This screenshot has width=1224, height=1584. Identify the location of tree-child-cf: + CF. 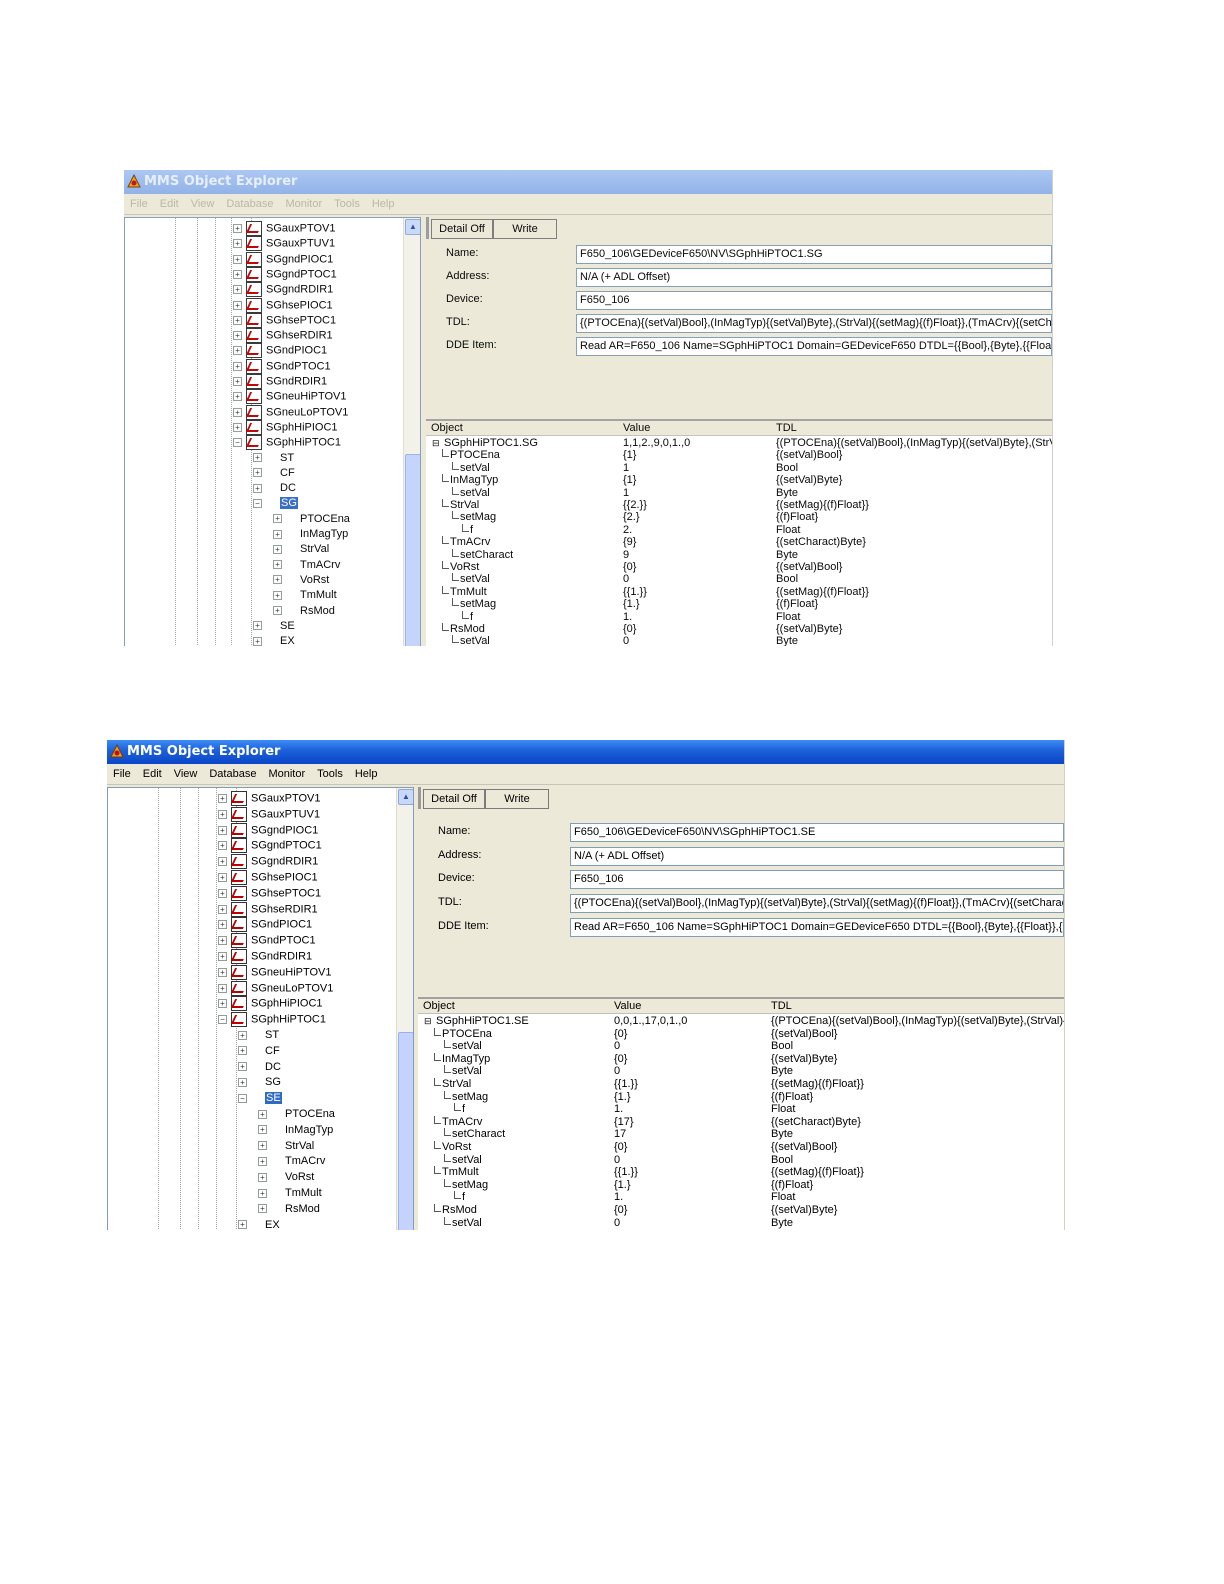
(274, 473).